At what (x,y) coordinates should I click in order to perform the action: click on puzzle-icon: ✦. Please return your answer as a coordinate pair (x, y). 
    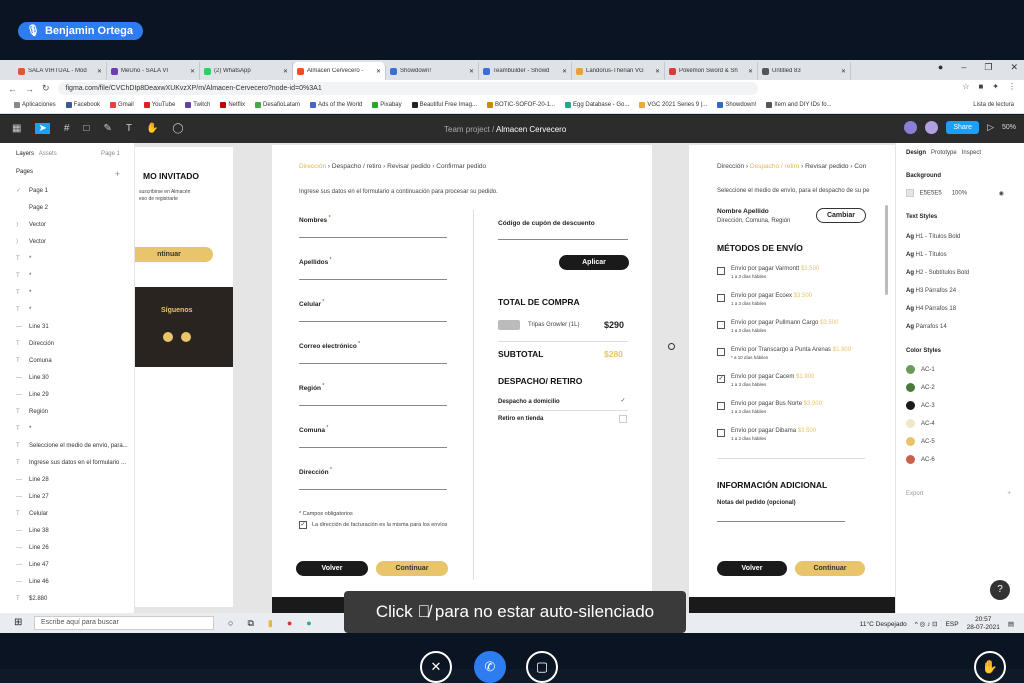
    Looking at the image, I should click on (995, 86).